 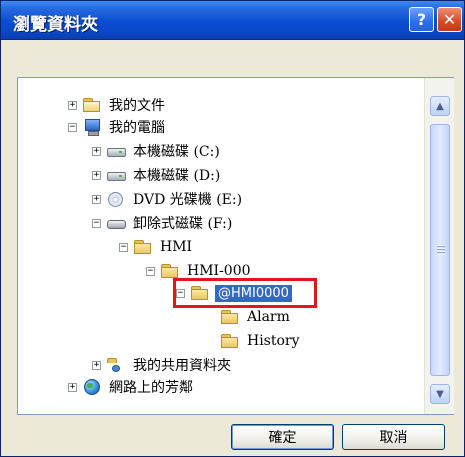 What do you see at coordinates (440, 106) in the screenshot?
I see `scroll-up-button: ▲` at bounding box center [440, 106].